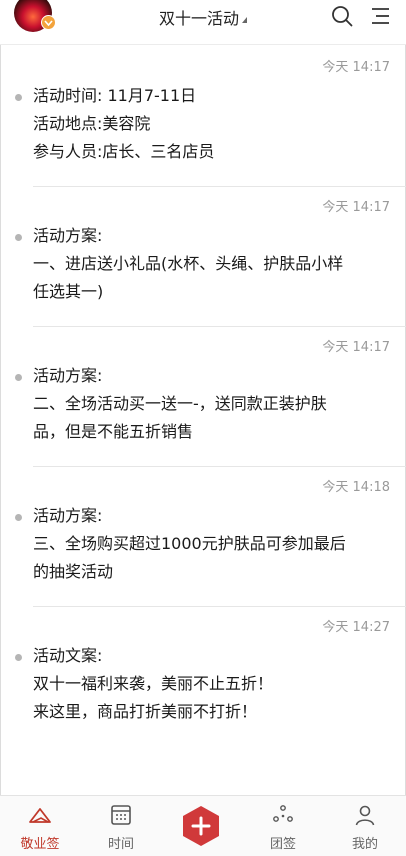 This screenshot has height=856, width=406. Describe the element at coordinates (113, 431) in the screenshot. I see `message-line: 品，但是不能五折销售` at that location.